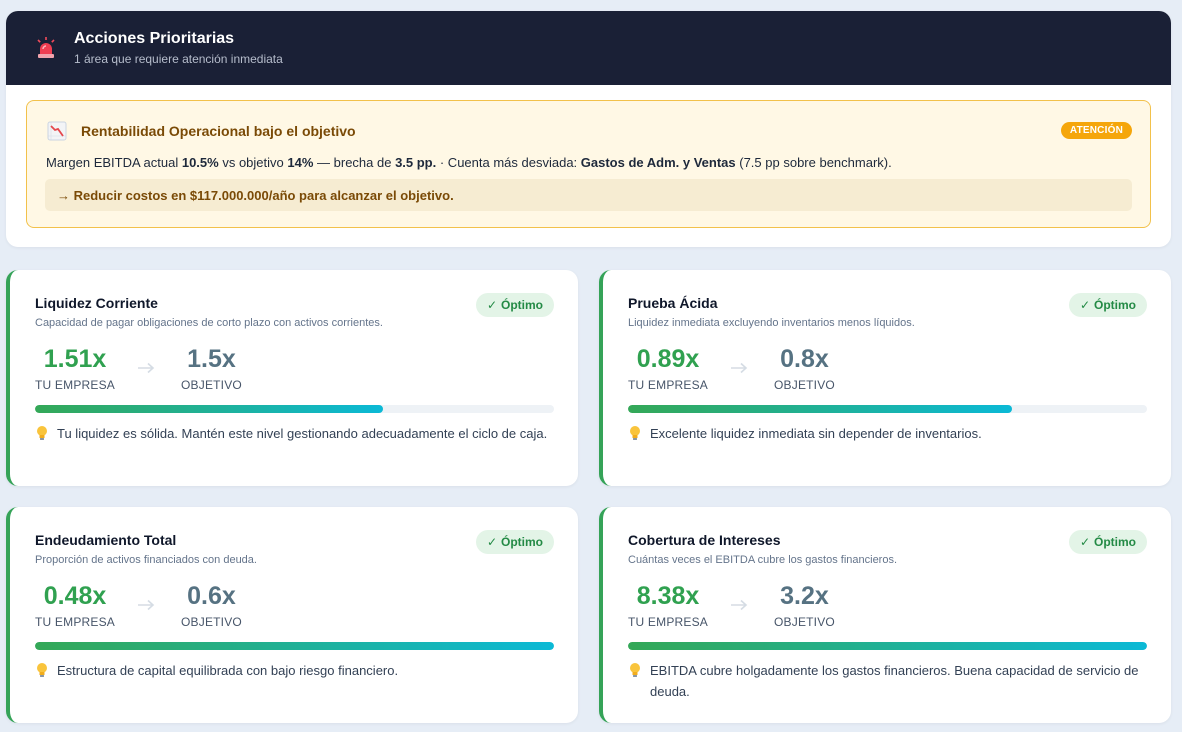 The width and height of the screenshot is (1182, 732). Describe the element at coordinates (804, 359) in the screenshot. I see `target-value: 0.8x` at that location.